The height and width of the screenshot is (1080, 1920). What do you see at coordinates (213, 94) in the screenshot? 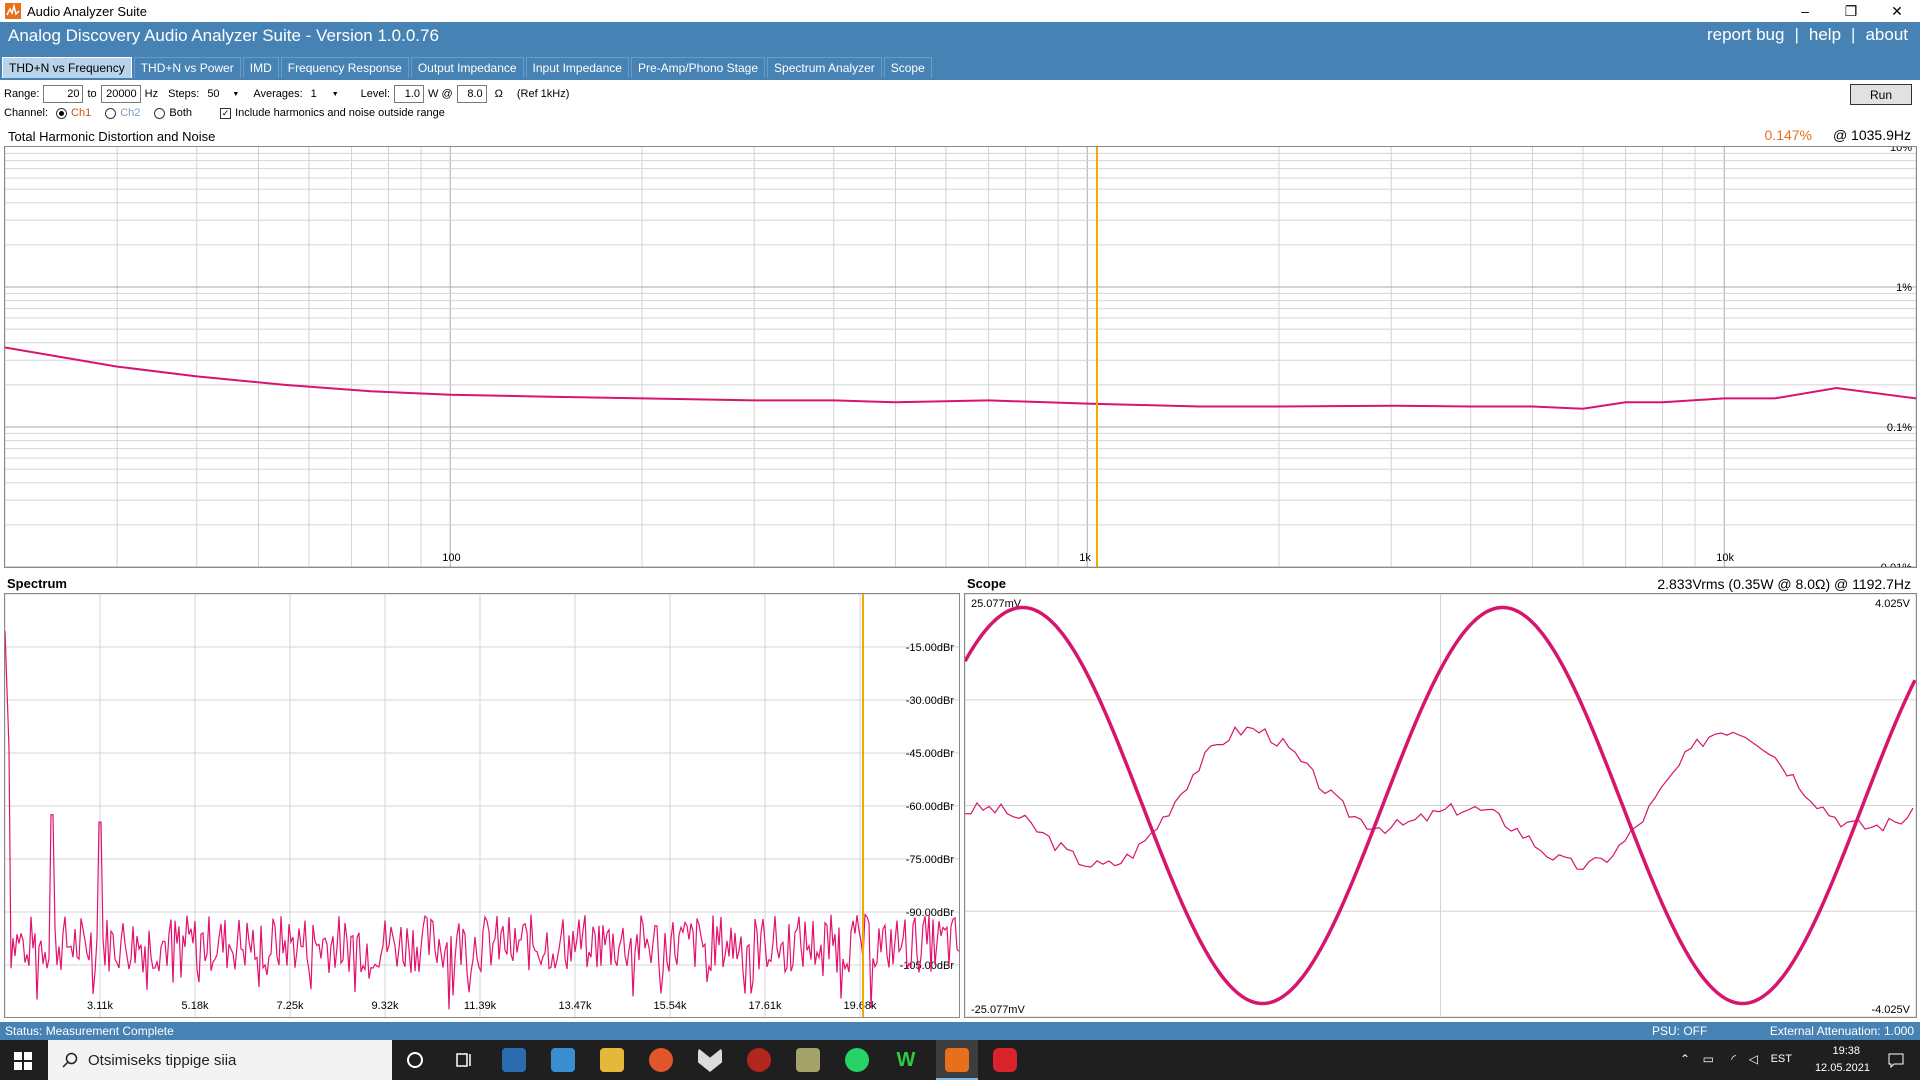
I see `steps-value: 50` at bounding box center [213, 94].